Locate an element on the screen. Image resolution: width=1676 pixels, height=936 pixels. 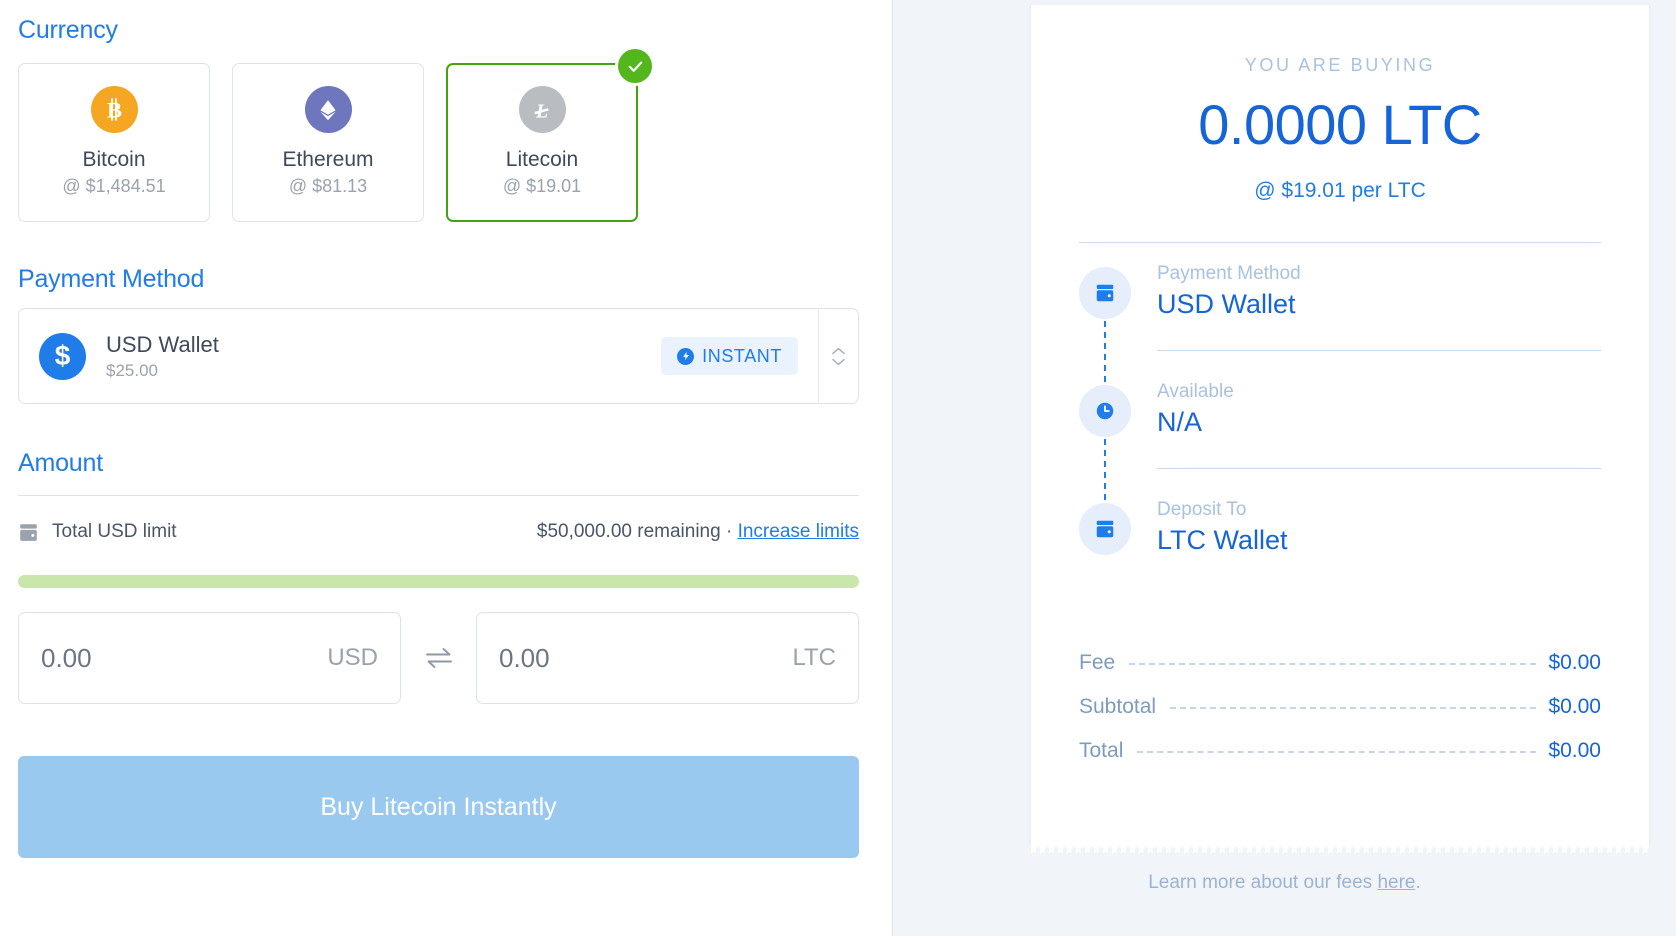
fees-note: Learn more about our fees here. is located at coordinates (1284, 883).